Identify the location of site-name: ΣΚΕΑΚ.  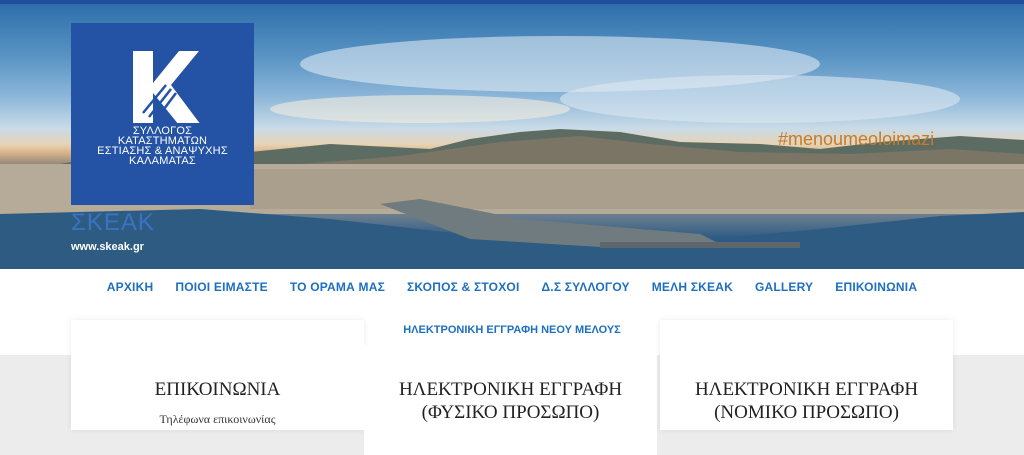
(113, 223).